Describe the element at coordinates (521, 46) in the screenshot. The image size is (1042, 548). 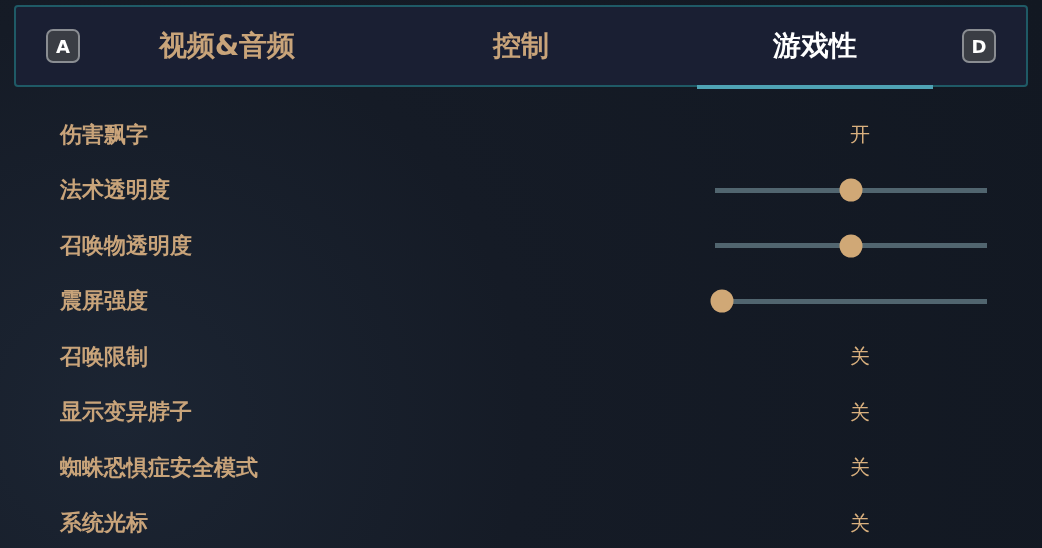
I see `tab: 控制` at that location.